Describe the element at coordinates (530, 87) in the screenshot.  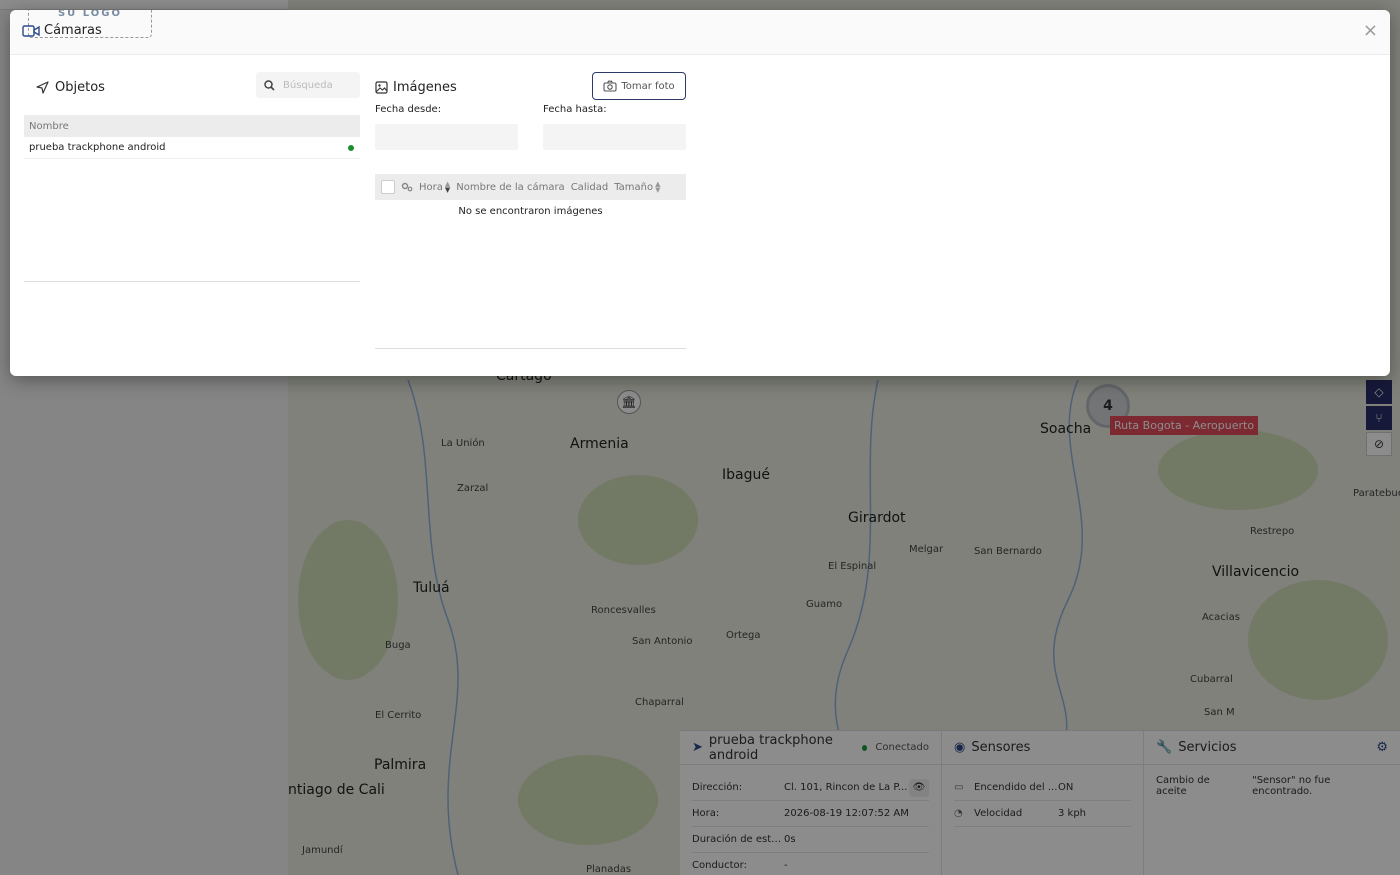
I see `images-header: Imágenes Tomar foto` at that location.